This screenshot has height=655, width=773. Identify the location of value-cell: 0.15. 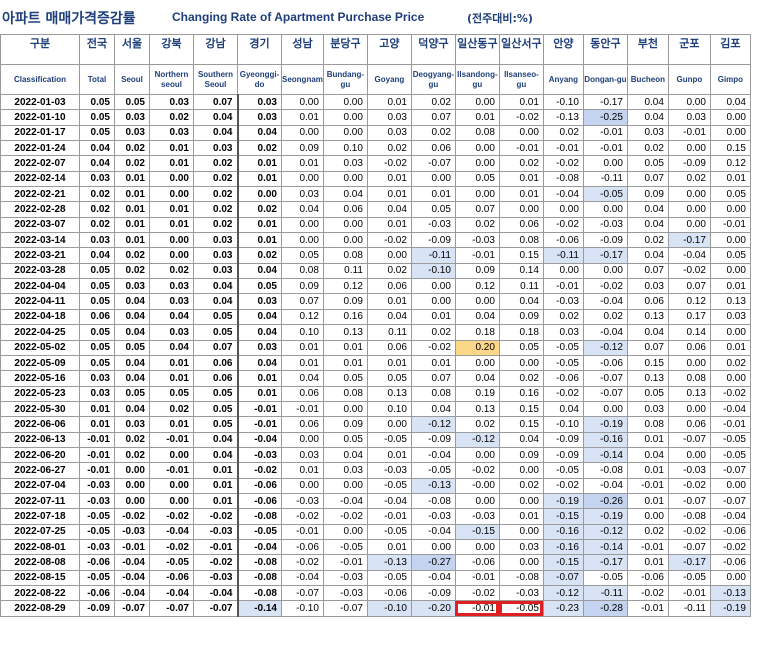
(521, 409).